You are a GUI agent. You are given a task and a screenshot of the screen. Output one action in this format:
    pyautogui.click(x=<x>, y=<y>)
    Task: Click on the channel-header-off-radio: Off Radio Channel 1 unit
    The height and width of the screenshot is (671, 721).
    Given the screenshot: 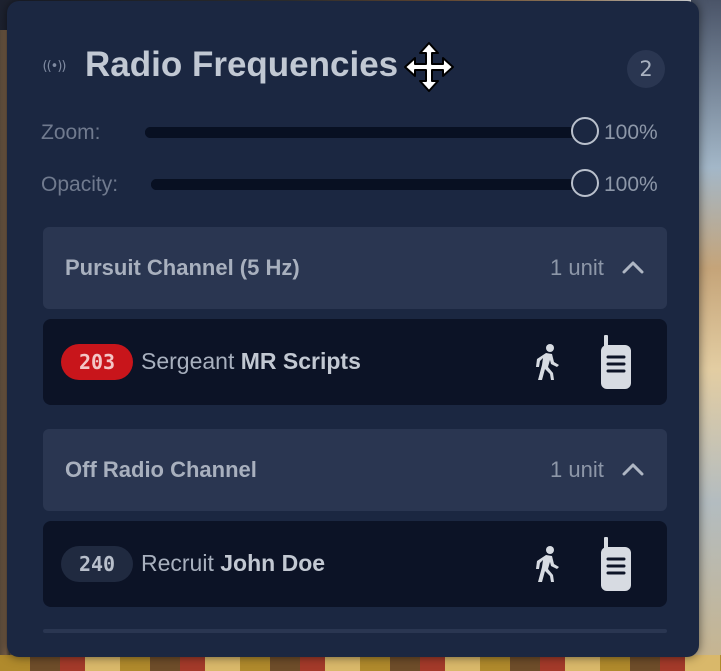 What is the action you would take?
    pyautogui.click(x=355, y=470)
    